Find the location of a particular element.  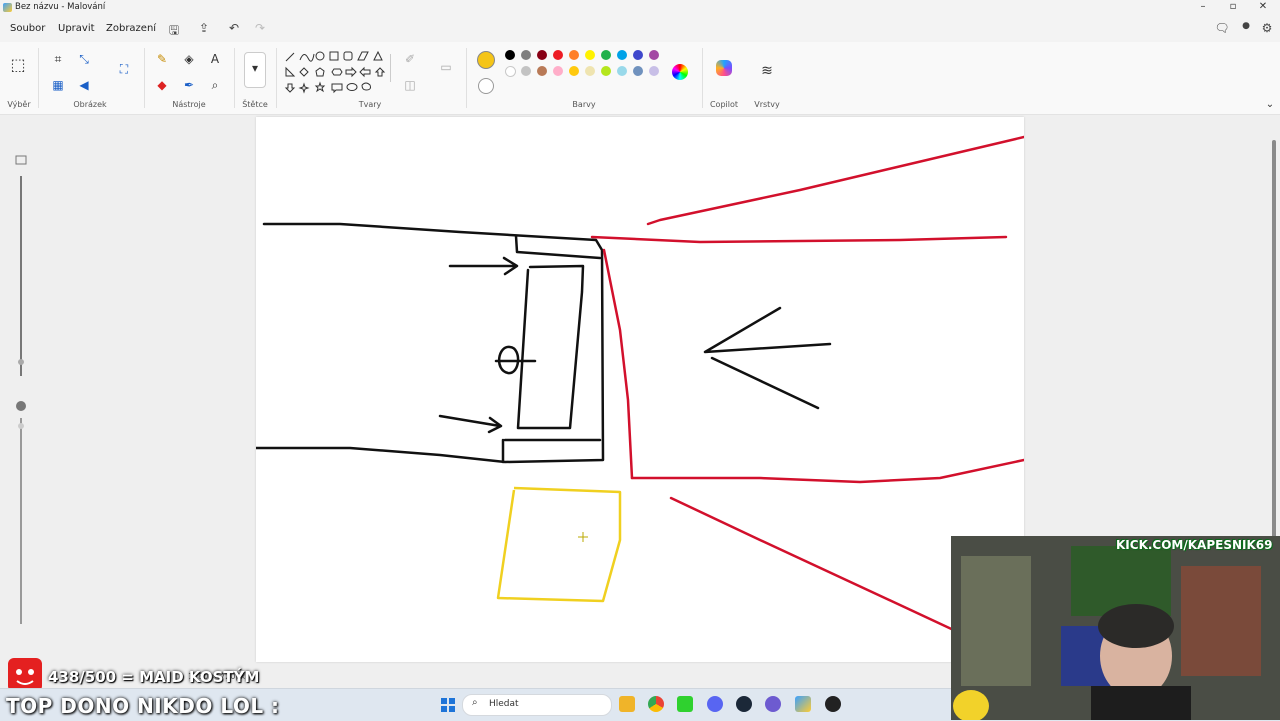

slider-top-icon is located at coordinates (21, 160).